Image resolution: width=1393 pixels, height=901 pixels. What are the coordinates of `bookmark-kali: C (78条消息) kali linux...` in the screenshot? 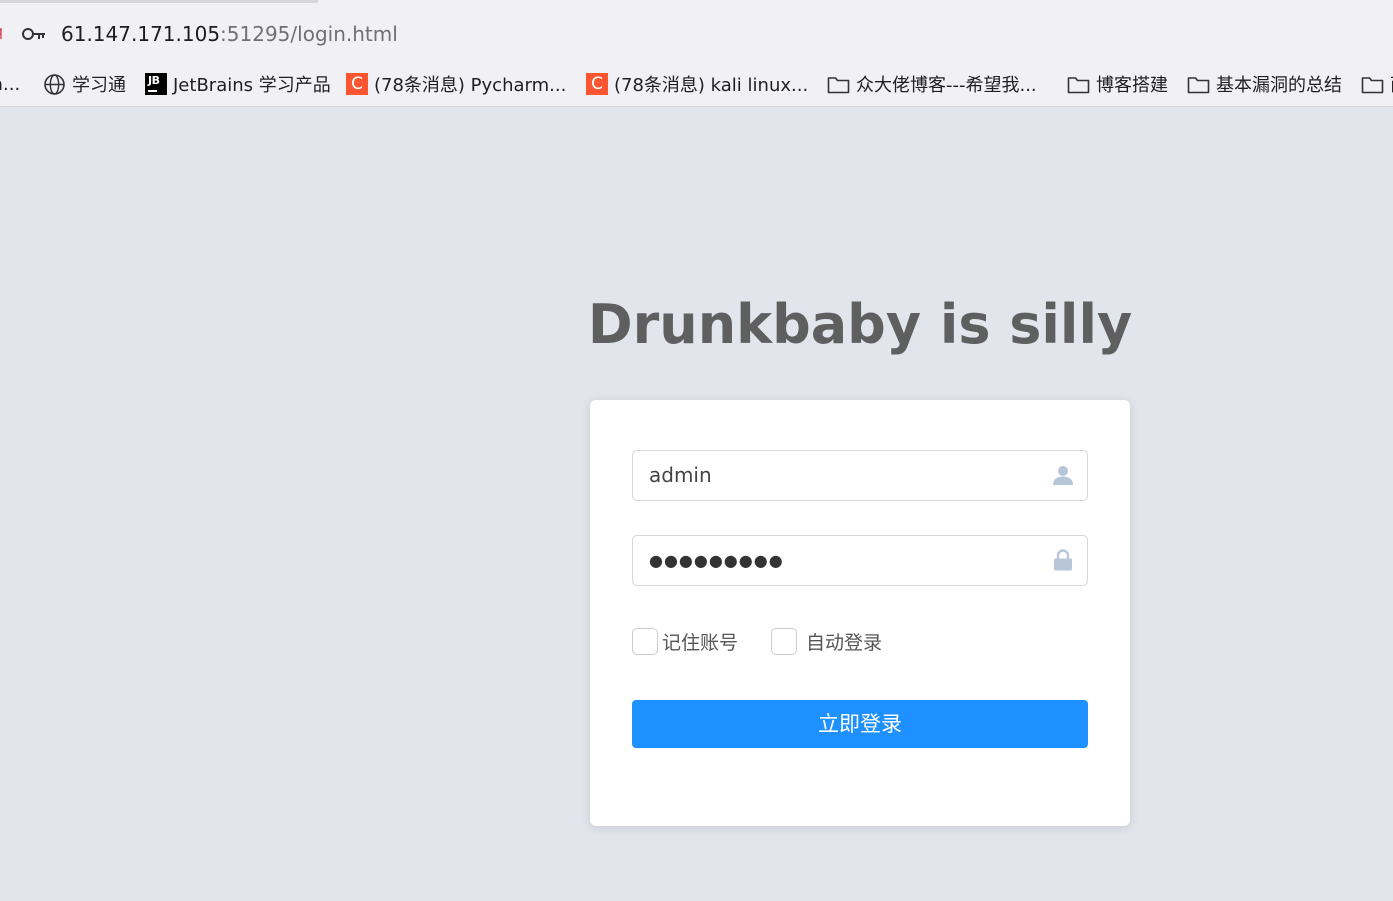 It's located at (697, 84).